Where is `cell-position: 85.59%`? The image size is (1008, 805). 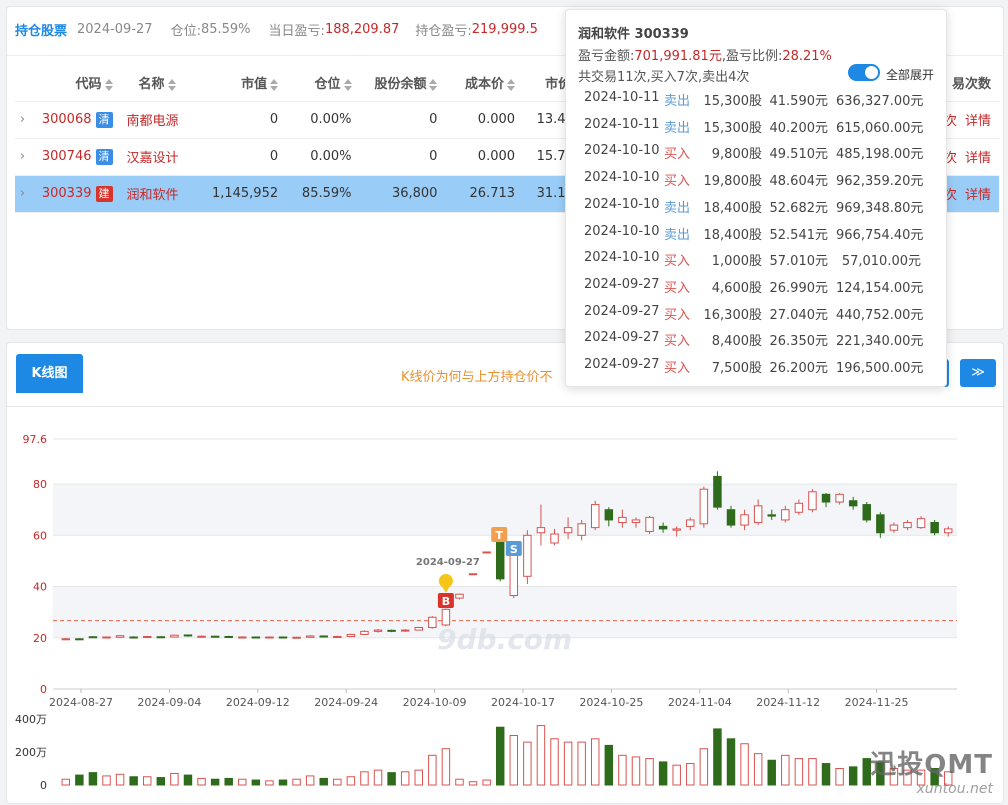
cell-position: 85.59% is located at coordinates (323, 194).